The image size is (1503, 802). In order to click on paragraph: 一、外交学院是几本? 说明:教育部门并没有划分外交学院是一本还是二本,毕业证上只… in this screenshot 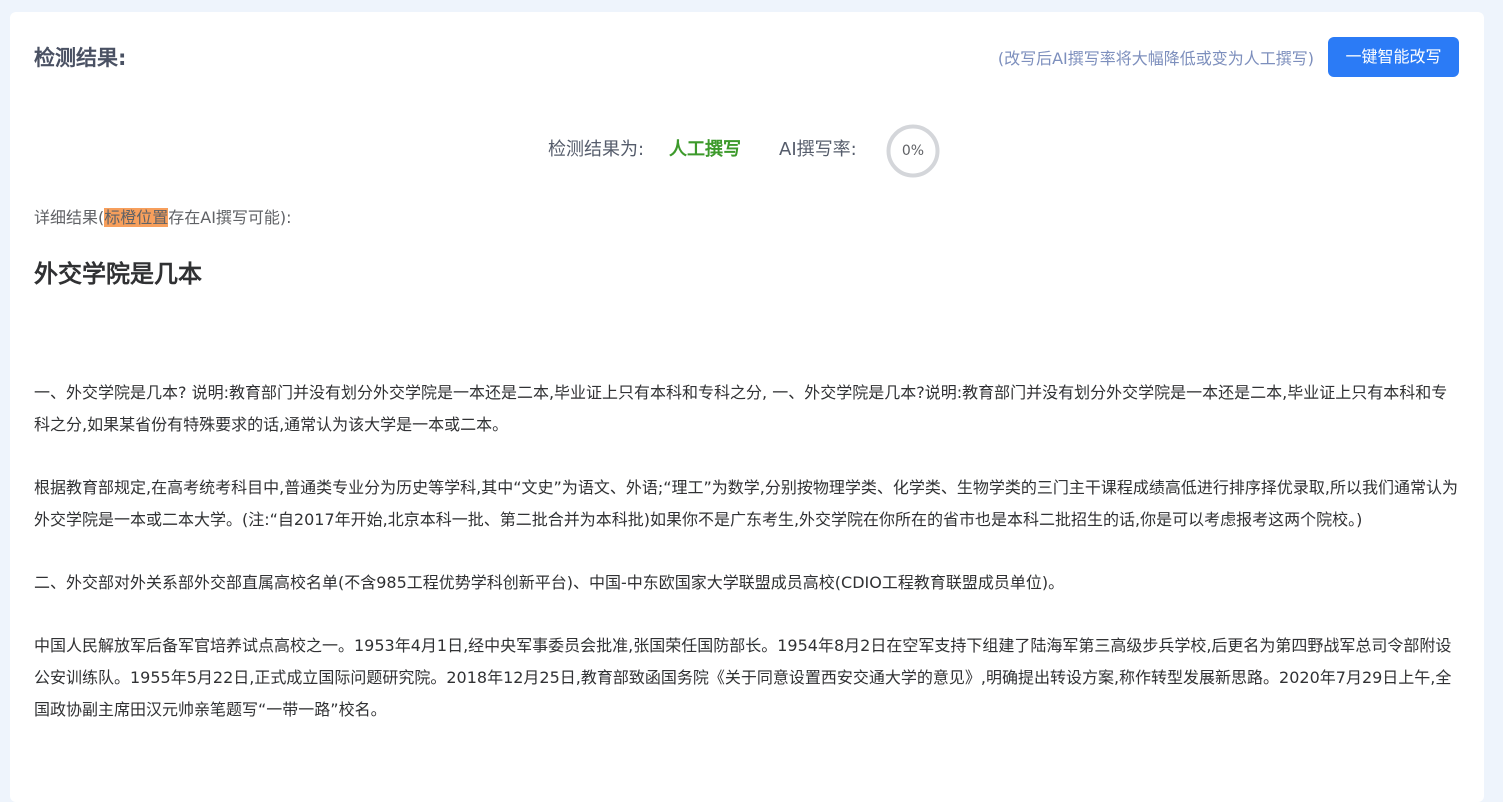, I will do `click(741, 408)`.